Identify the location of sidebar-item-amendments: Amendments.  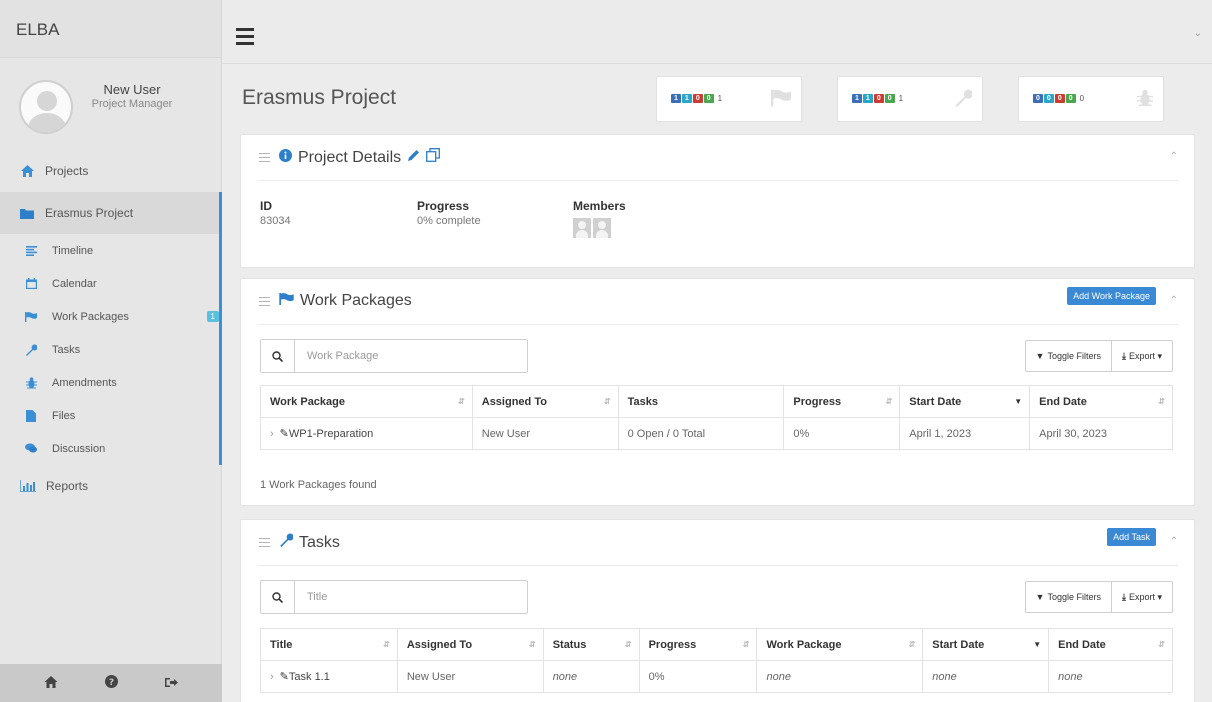
(111, 382).